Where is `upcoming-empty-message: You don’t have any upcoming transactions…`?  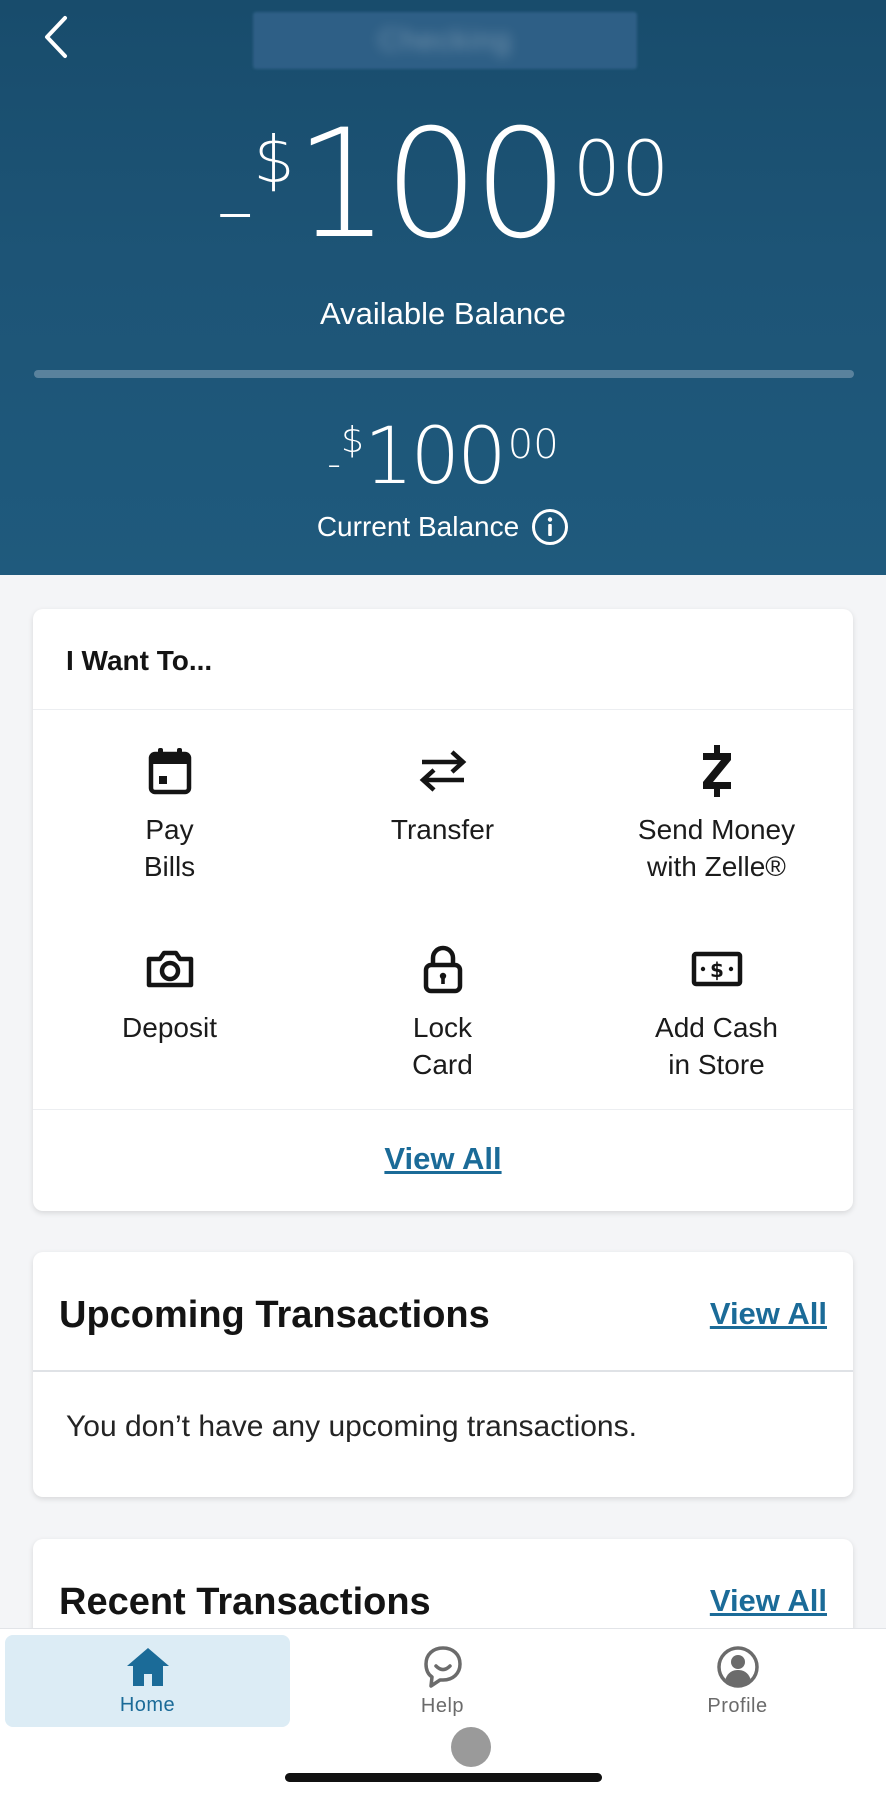 upcoming-empty-message: You don’t have any upcoming transactions… is located at coordinates (351, 1426).